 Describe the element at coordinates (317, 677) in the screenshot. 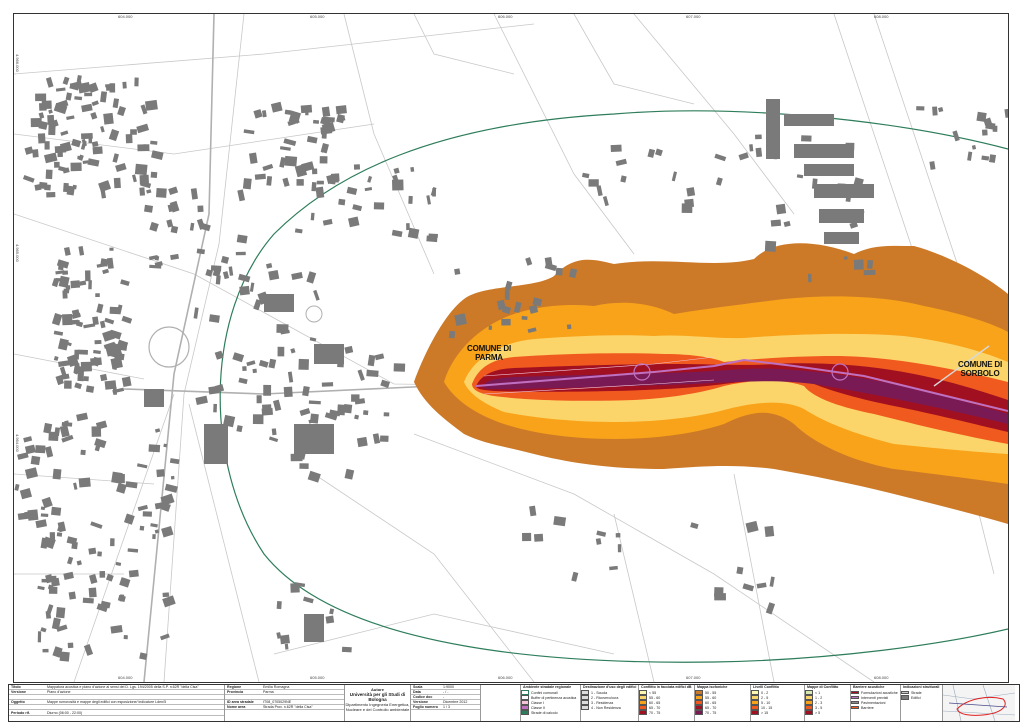

I see `coord-bottom-2: 605.000` at that location.